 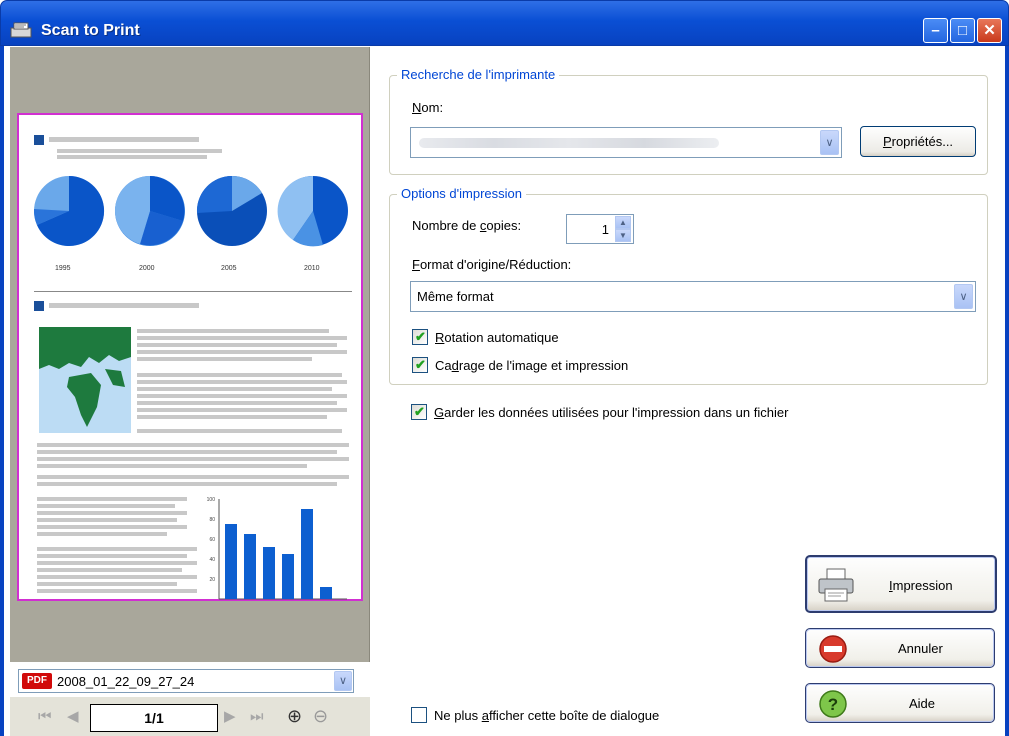 I want to click on printer-search-legend: Recherche de l'imprimante, so click(x=478, y=74).